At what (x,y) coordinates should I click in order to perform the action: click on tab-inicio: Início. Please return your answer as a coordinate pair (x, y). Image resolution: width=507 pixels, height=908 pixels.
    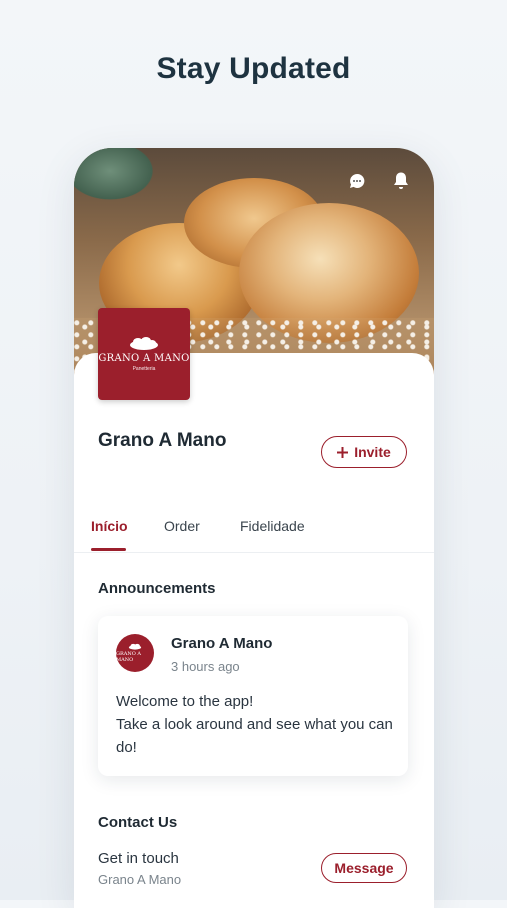
    Looking at the image, I should click on (109, 526).